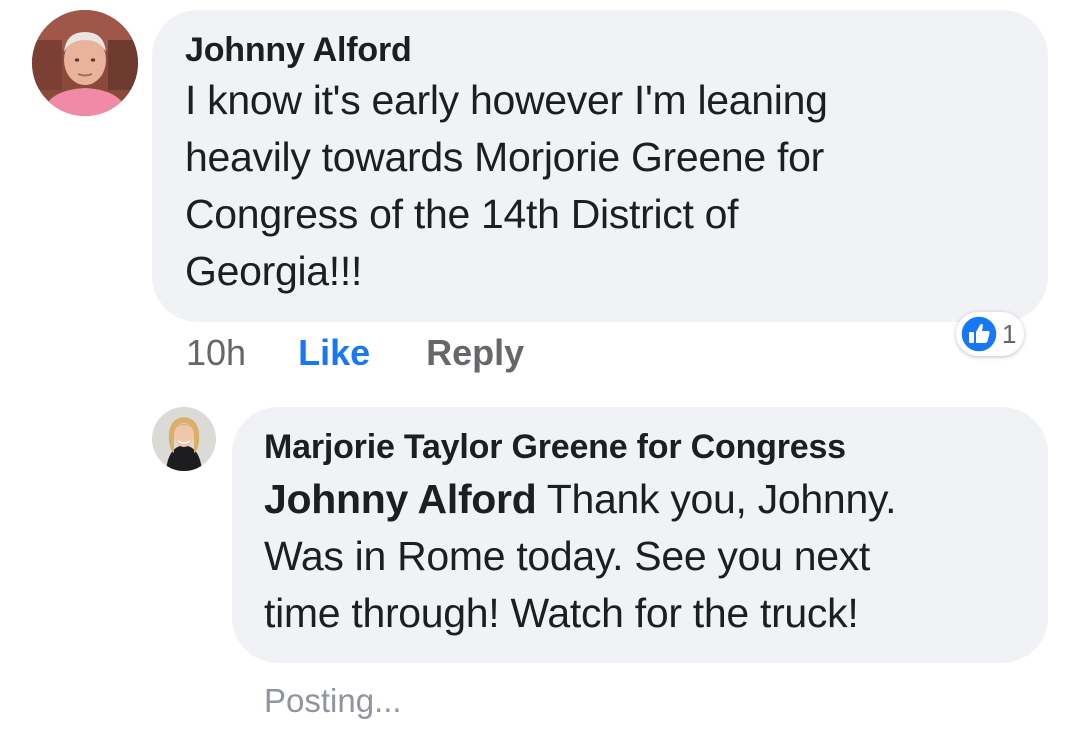  Describe the element at coordinates (475, 353) in the screenshot. I see `reply-button: Reply` at that location.